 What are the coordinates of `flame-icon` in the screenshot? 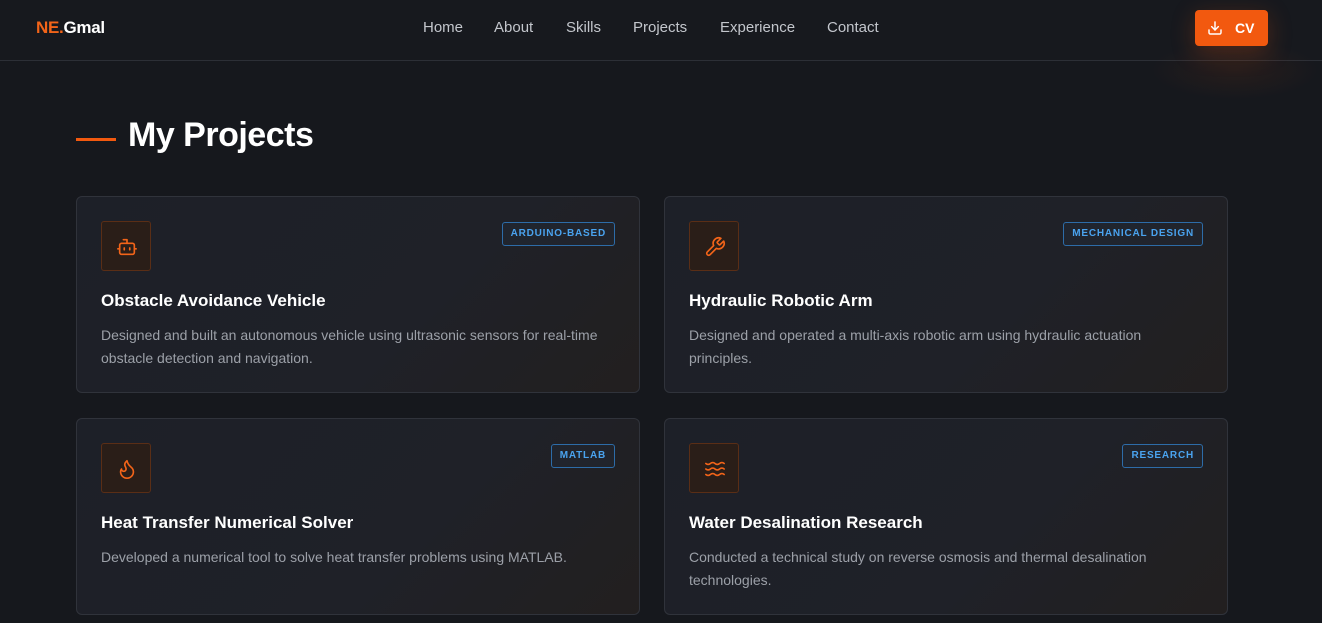 It's located at (127, 469).